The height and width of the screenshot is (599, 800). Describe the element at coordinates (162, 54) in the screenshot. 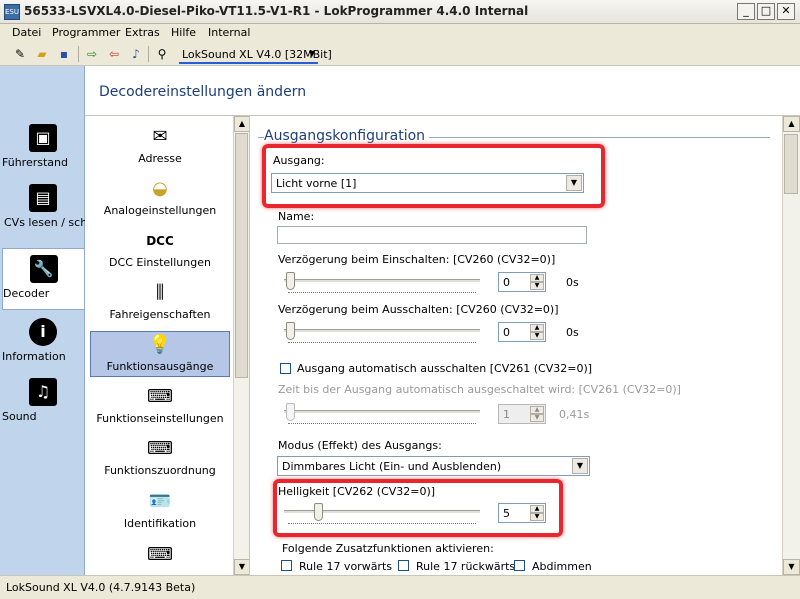

I see `probe-icon: ⚲` at that location.